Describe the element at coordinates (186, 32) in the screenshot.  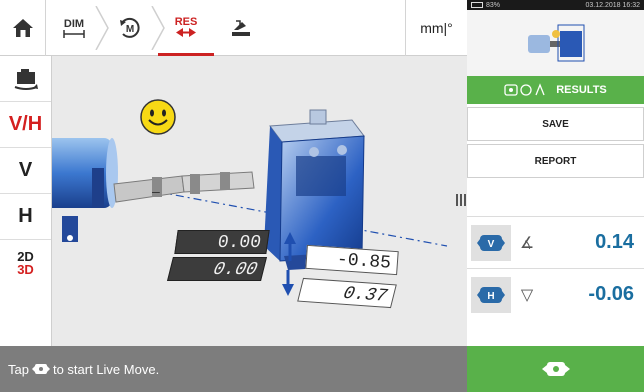
I see `results-icon` at that location.